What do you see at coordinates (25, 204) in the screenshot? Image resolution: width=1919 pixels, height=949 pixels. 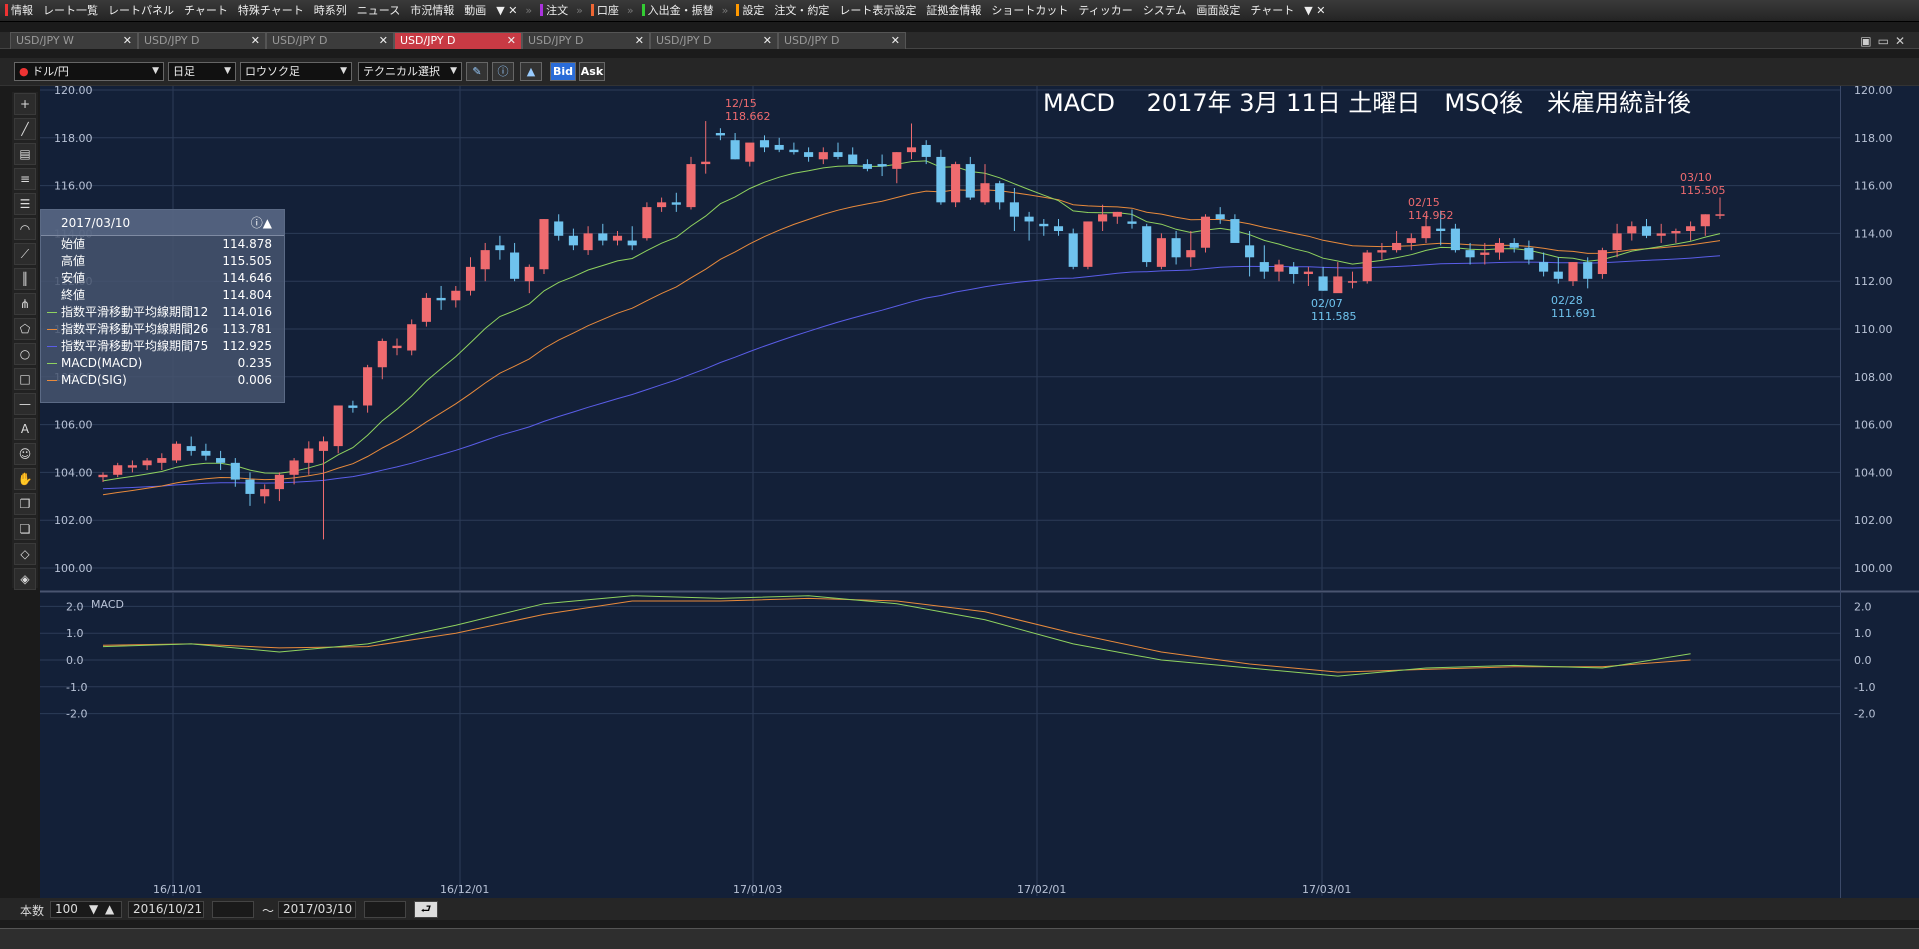 I see `fibonacci-icon: ☰` at bounding box center [25, 204].